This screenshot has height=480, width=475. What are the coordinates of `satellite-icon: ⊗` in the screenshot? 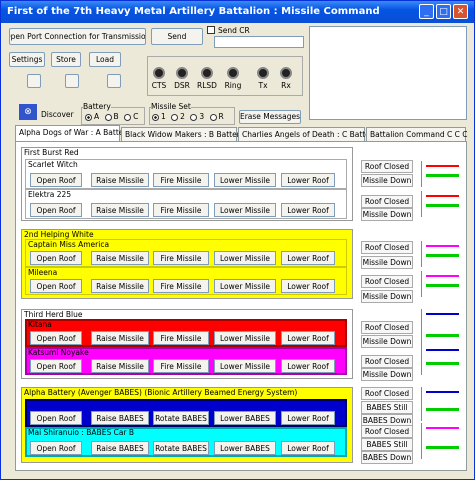 It's located at (28, 112).